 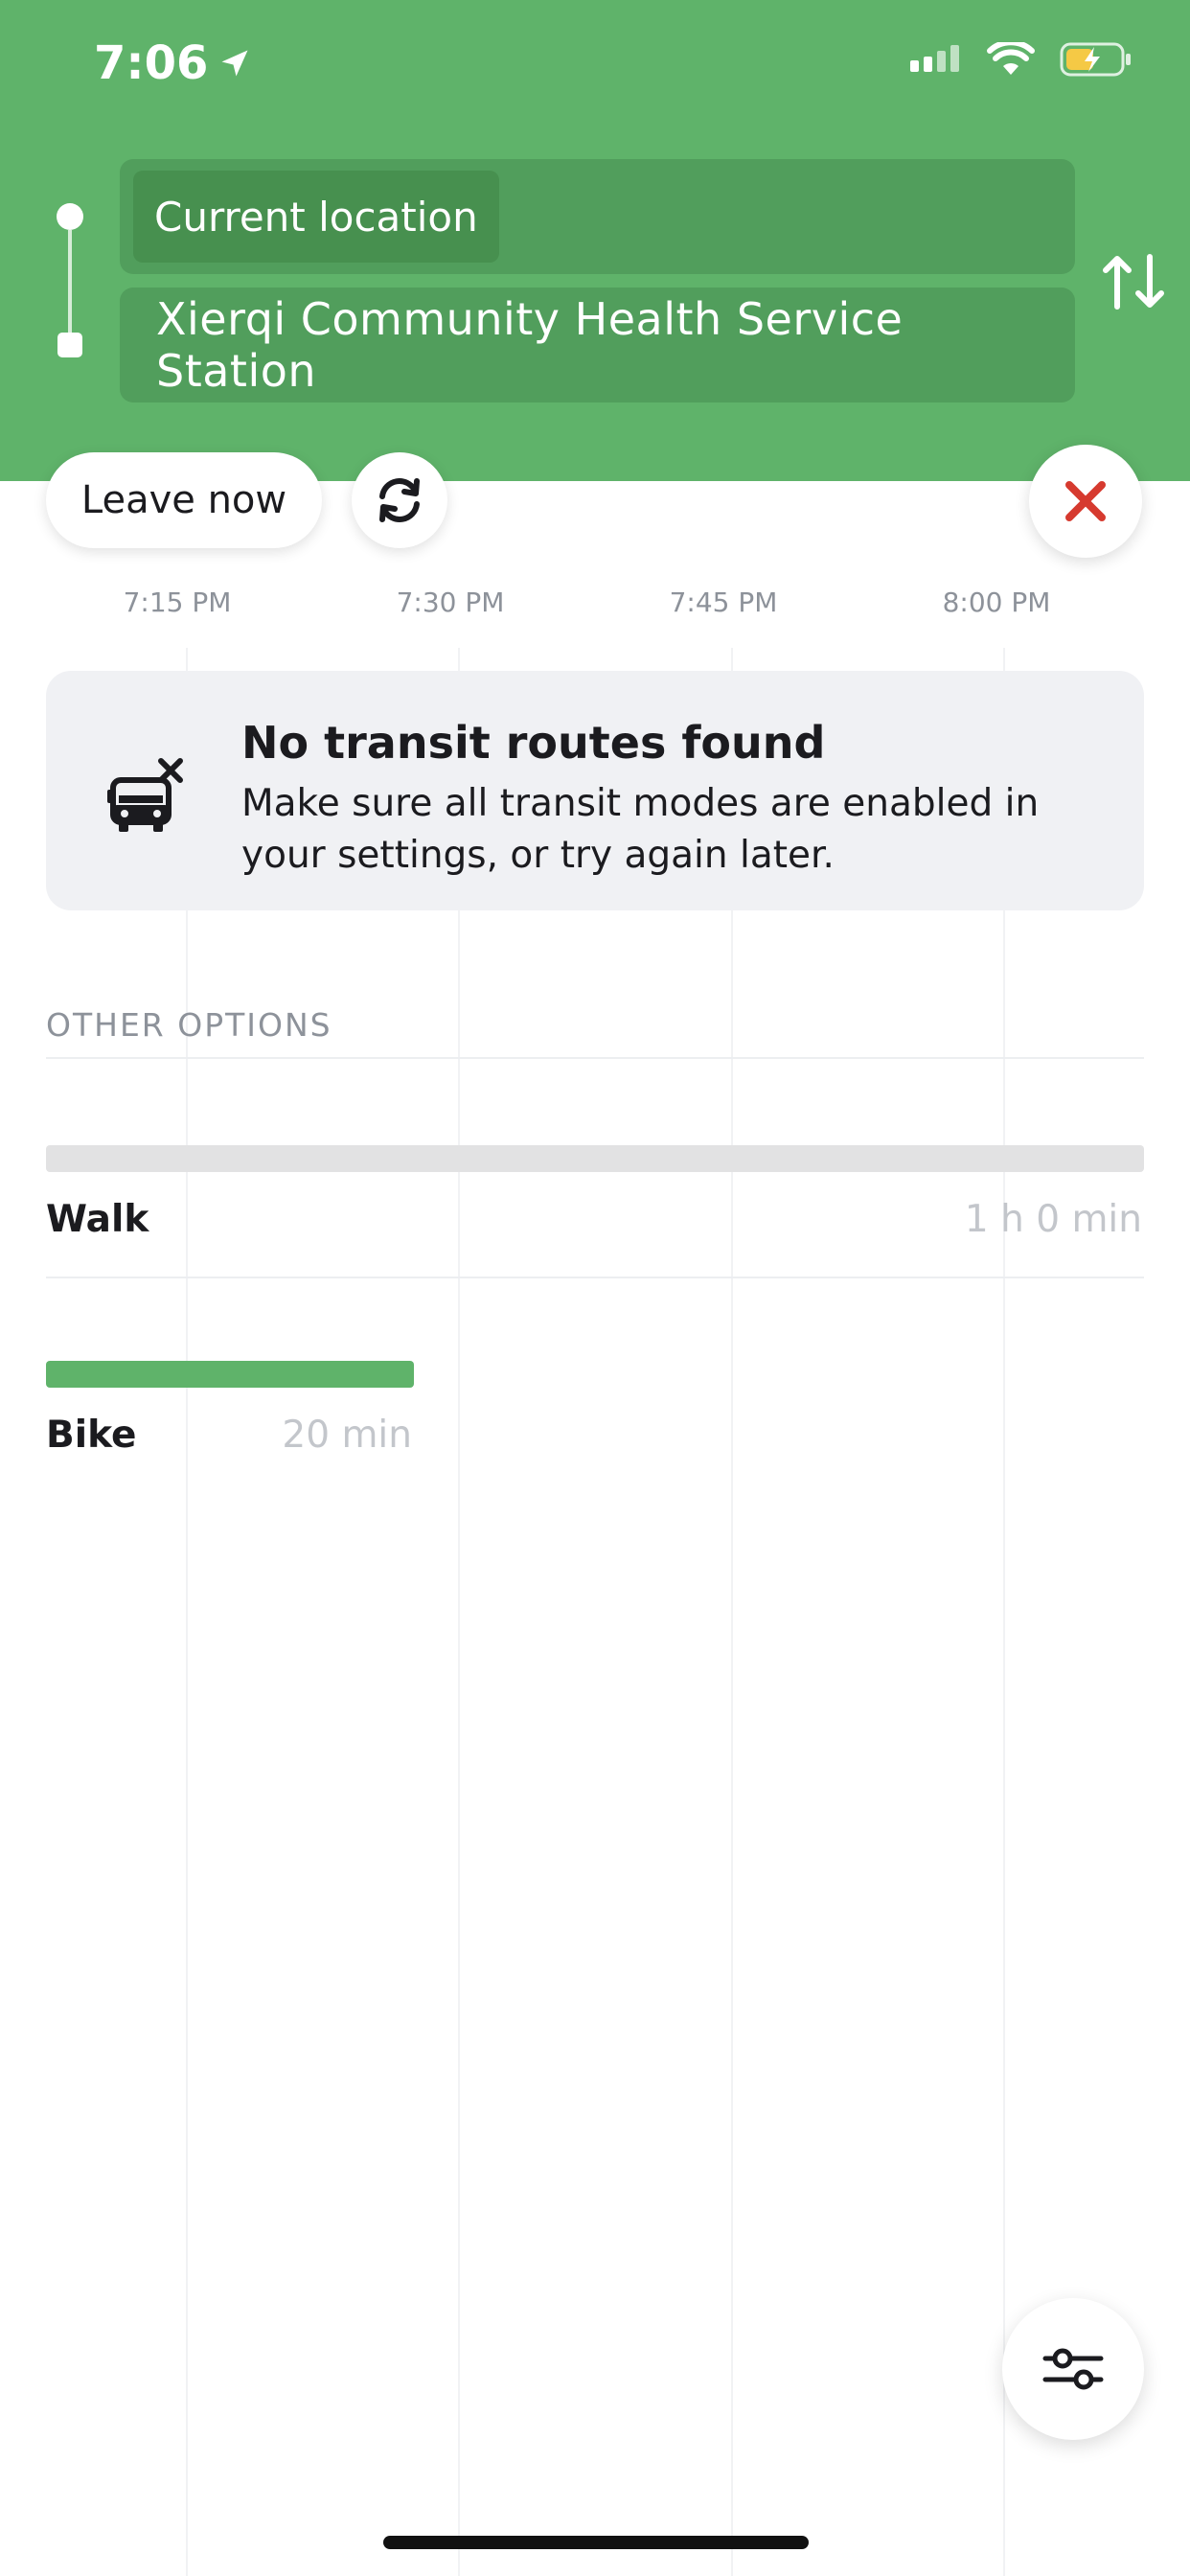 I want to click on option-duration: 20 min, so click(x=347, y=1435).